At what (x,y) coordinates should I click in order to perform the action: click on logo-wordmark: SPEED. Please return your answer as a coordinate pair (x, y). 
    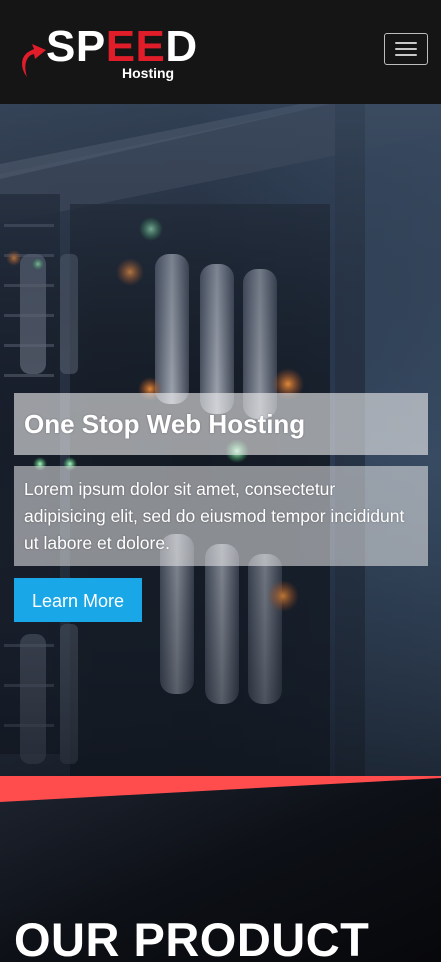
    Looking at the image, I should click on (122, 46).